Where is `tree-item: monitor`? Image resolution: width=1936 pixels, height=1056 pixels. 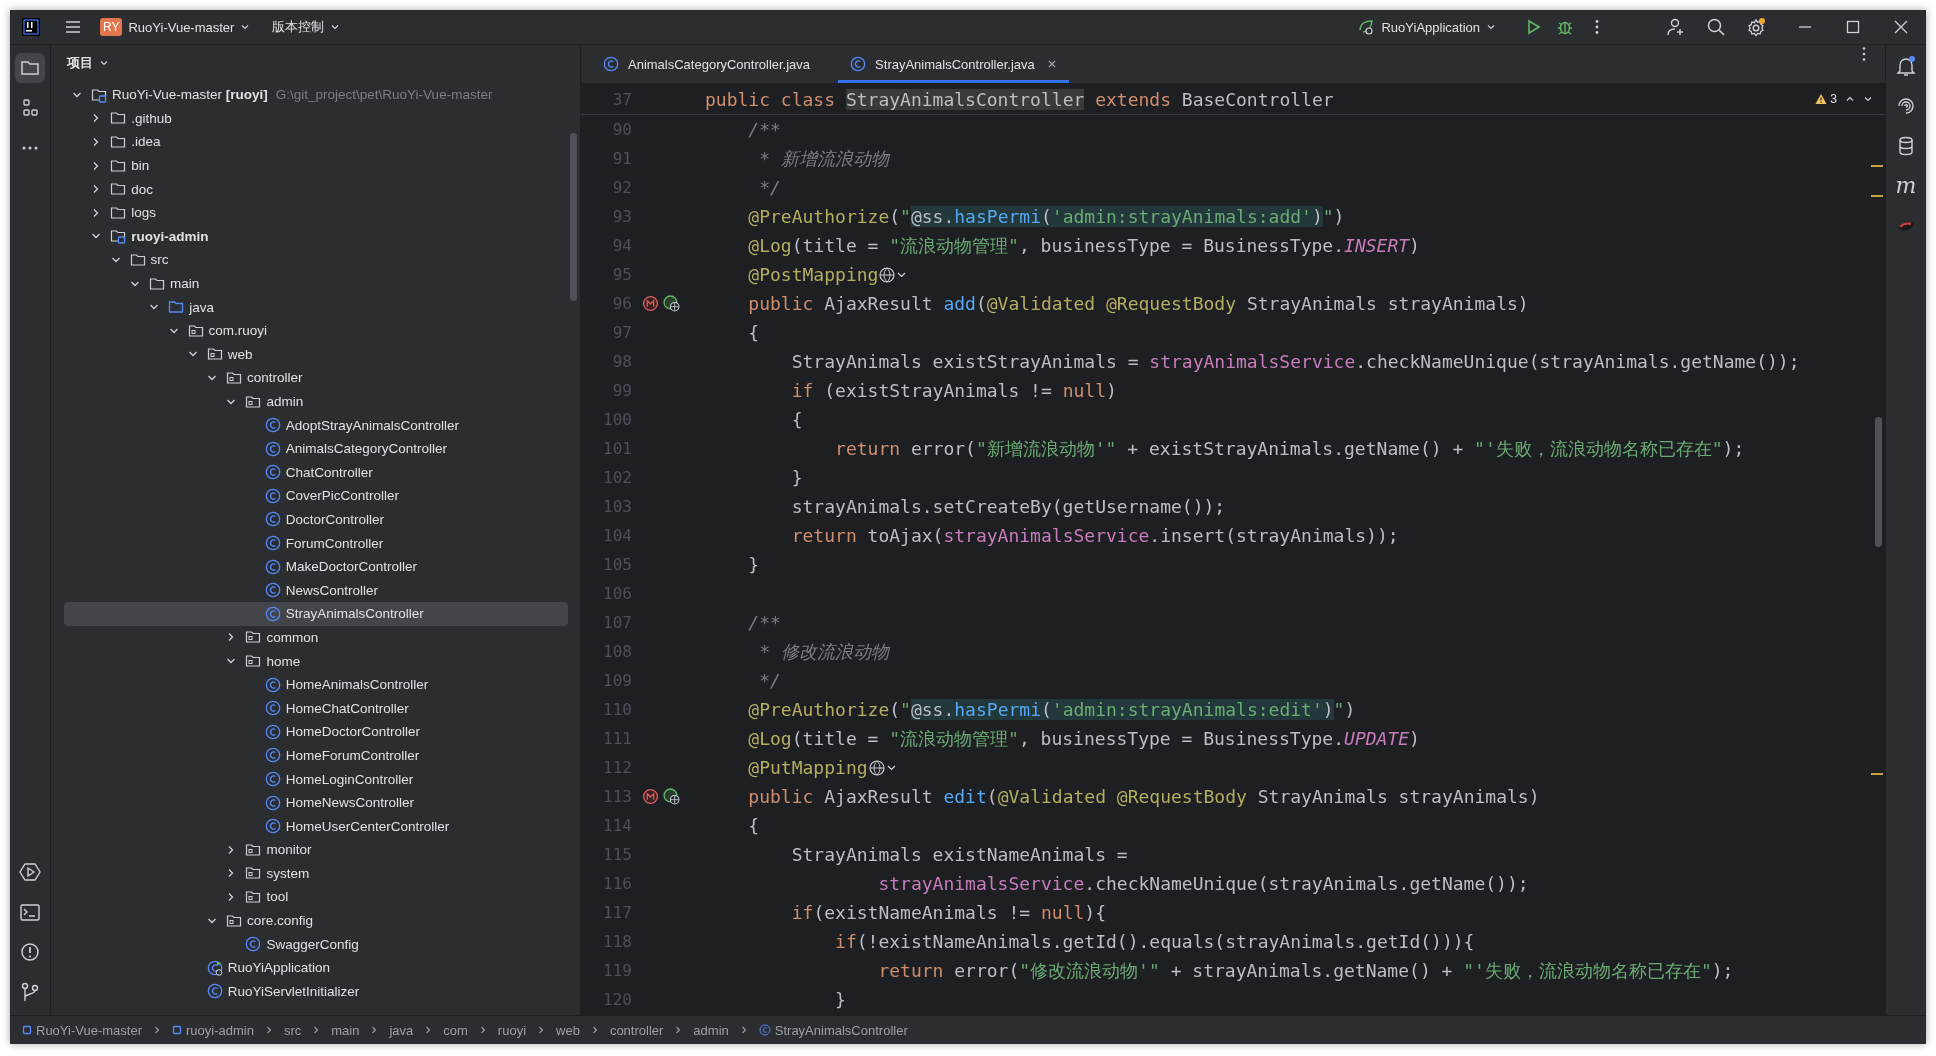
tree-item: monitor is located at coordinates (316, 850).